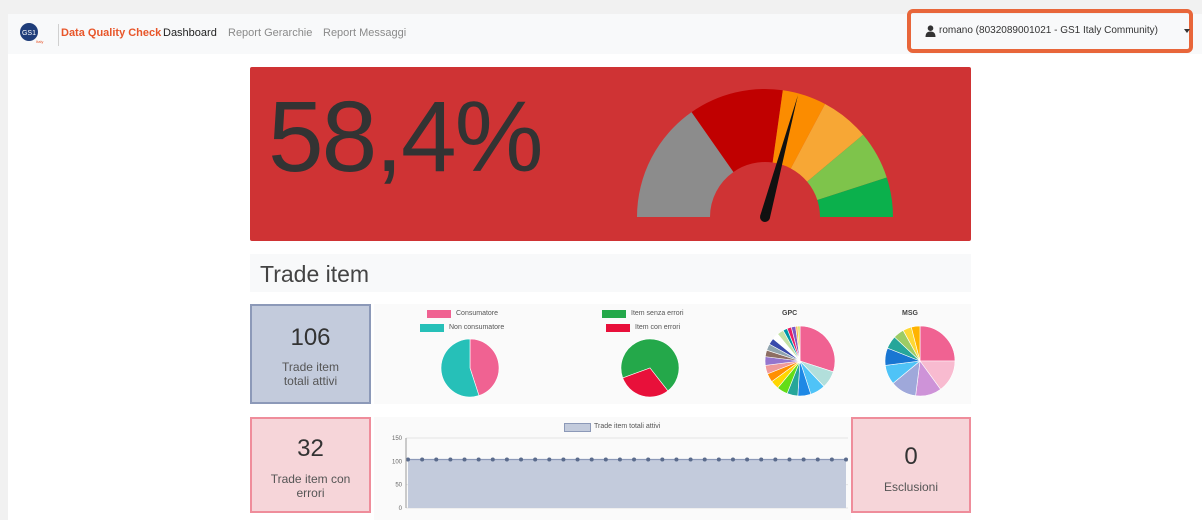 The width and height of the screenshot is (1202, 520). What do you see at coordinates (911, 487) in the screenshot?
I see `exclusions-label: Esclusioni` at bounding box center [911, 487].